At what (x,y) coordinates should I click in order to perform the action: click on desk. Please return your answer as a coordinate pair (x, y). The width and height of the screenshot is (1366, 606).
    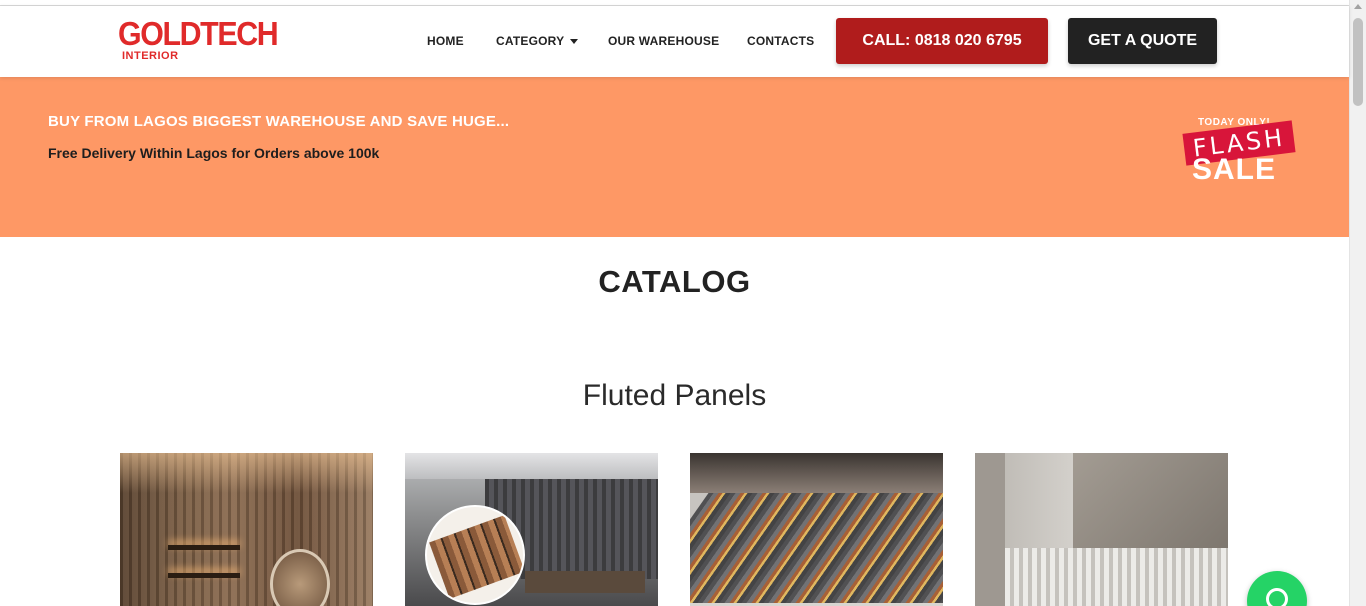
    Looking at the image, I should click on (585, 582).